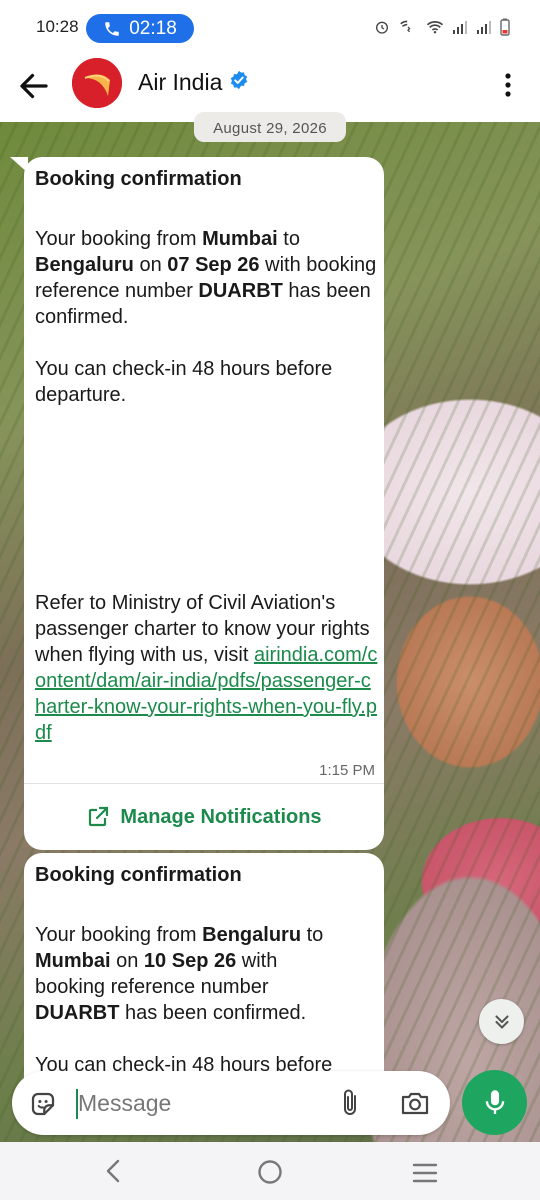 This screenshot has height=1200, width=540. What do you see at coordinates (270, 28) in the screenshot?
I see `status-bar: 10:28 02:18` at bounding box center [270, 28].